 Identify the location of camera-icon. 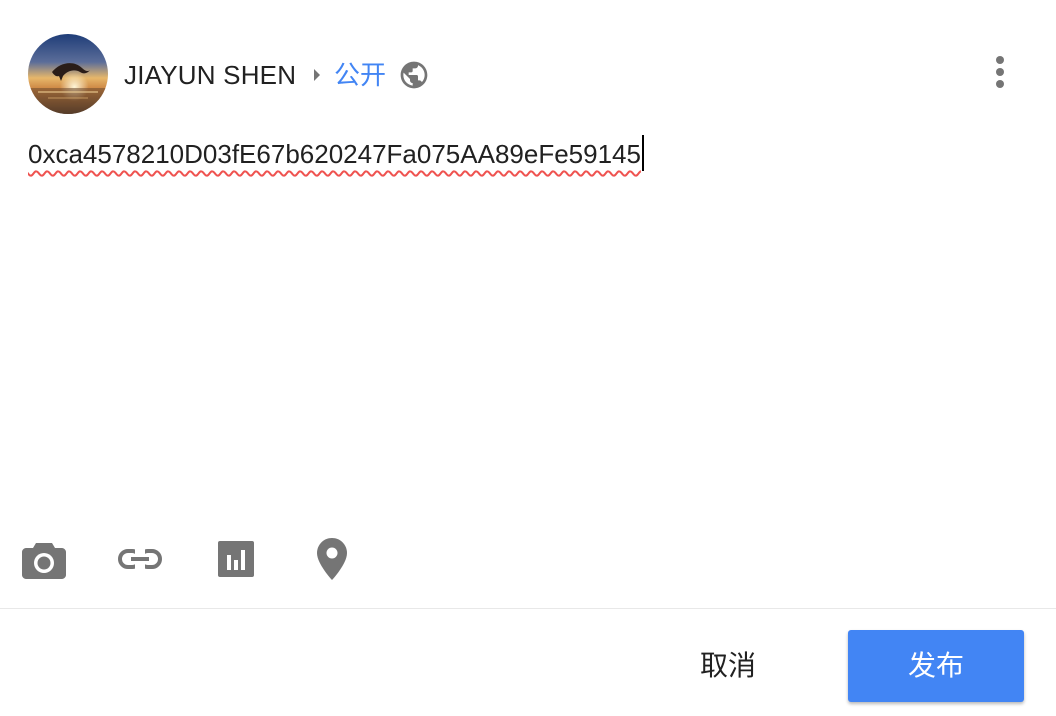
(44, 561).